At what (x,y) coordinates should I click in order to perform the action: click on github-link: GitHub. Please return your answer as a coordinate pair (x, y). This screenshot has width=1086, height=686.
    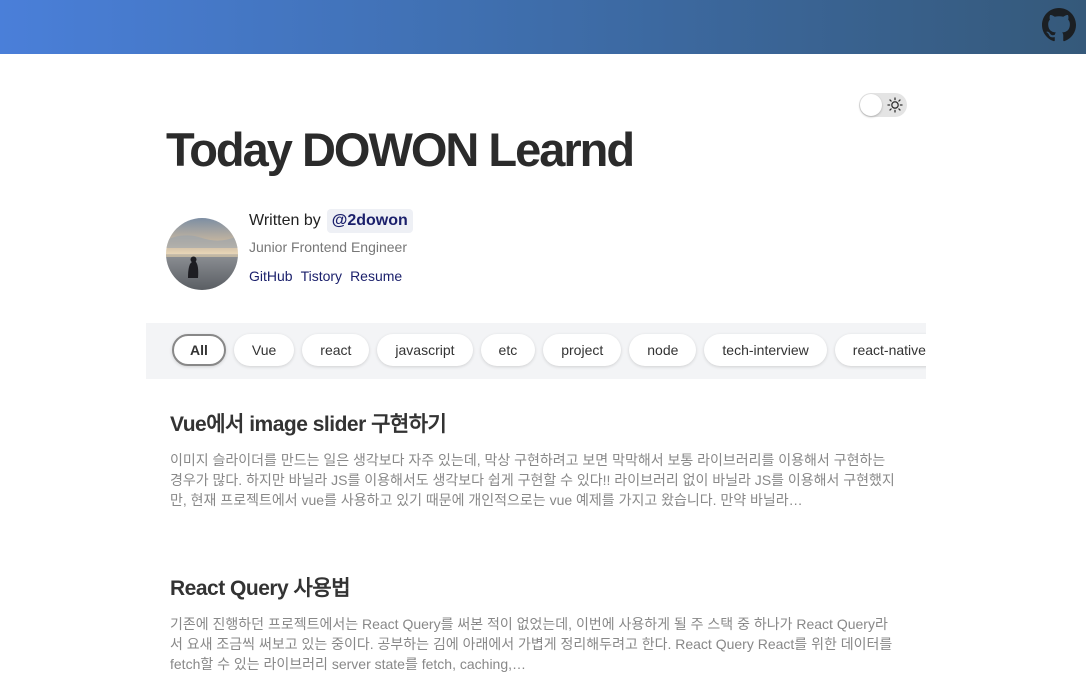
    Looking at the image, I should click on (271, 276).